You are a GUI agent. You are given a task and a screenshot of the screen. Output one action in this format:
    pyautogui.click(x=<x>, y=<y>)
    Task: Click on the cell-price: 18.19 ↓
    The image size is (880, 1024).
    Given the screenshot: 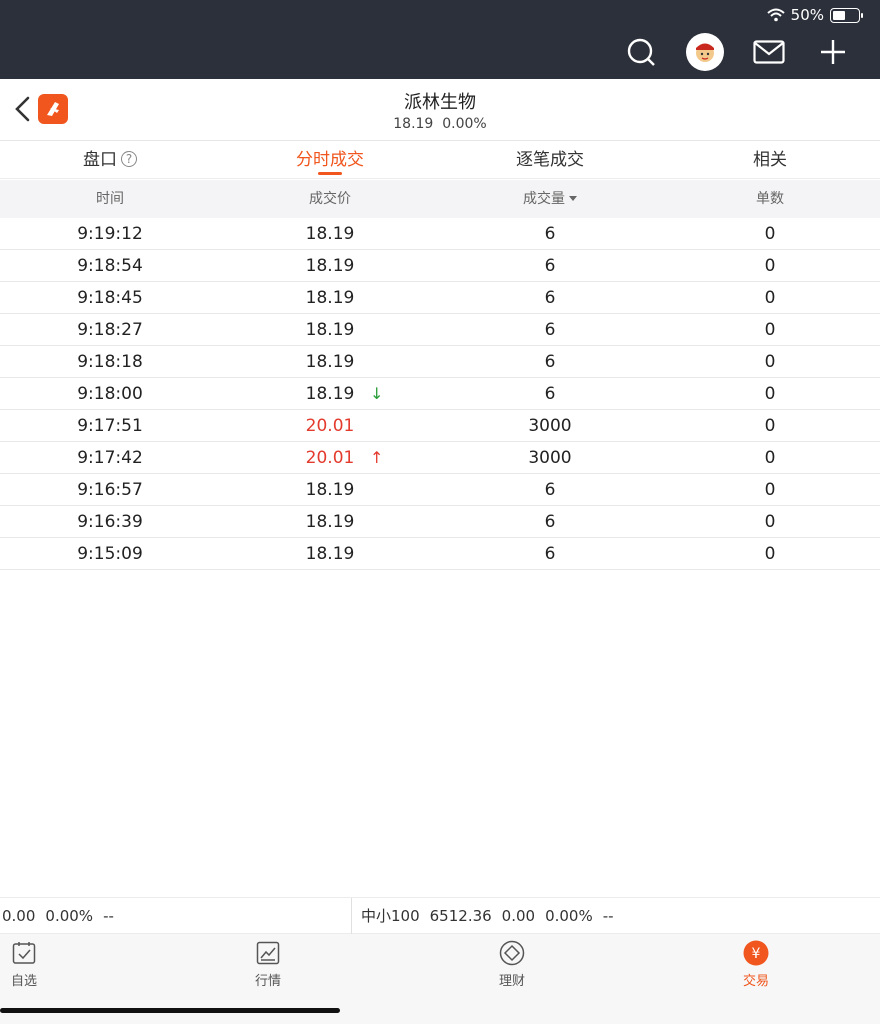 What is the action you would take?
    pyautogui.click(x=330, y=393)
    